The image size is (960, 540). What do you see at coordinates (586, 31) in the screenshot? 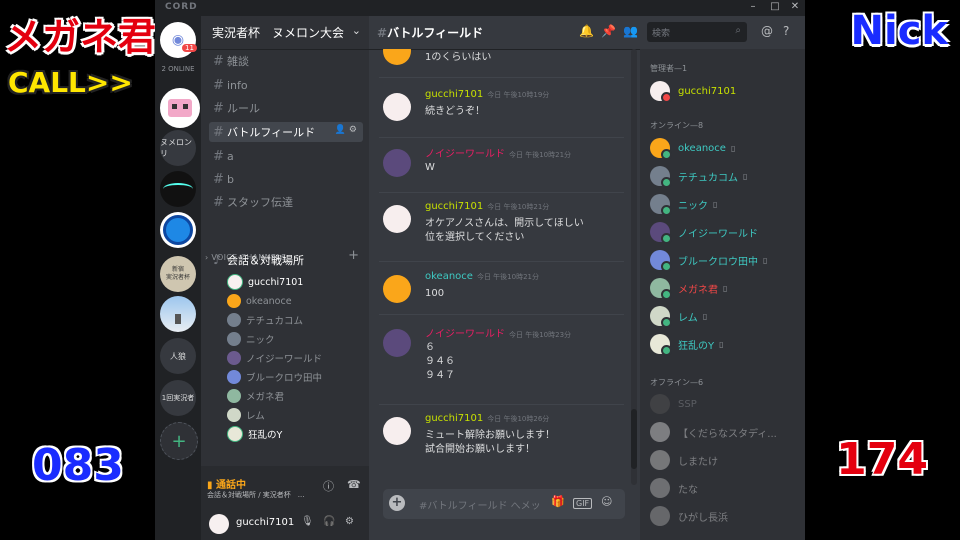
I see `bell-icon: 🔔` at bounding box center [586, 31].